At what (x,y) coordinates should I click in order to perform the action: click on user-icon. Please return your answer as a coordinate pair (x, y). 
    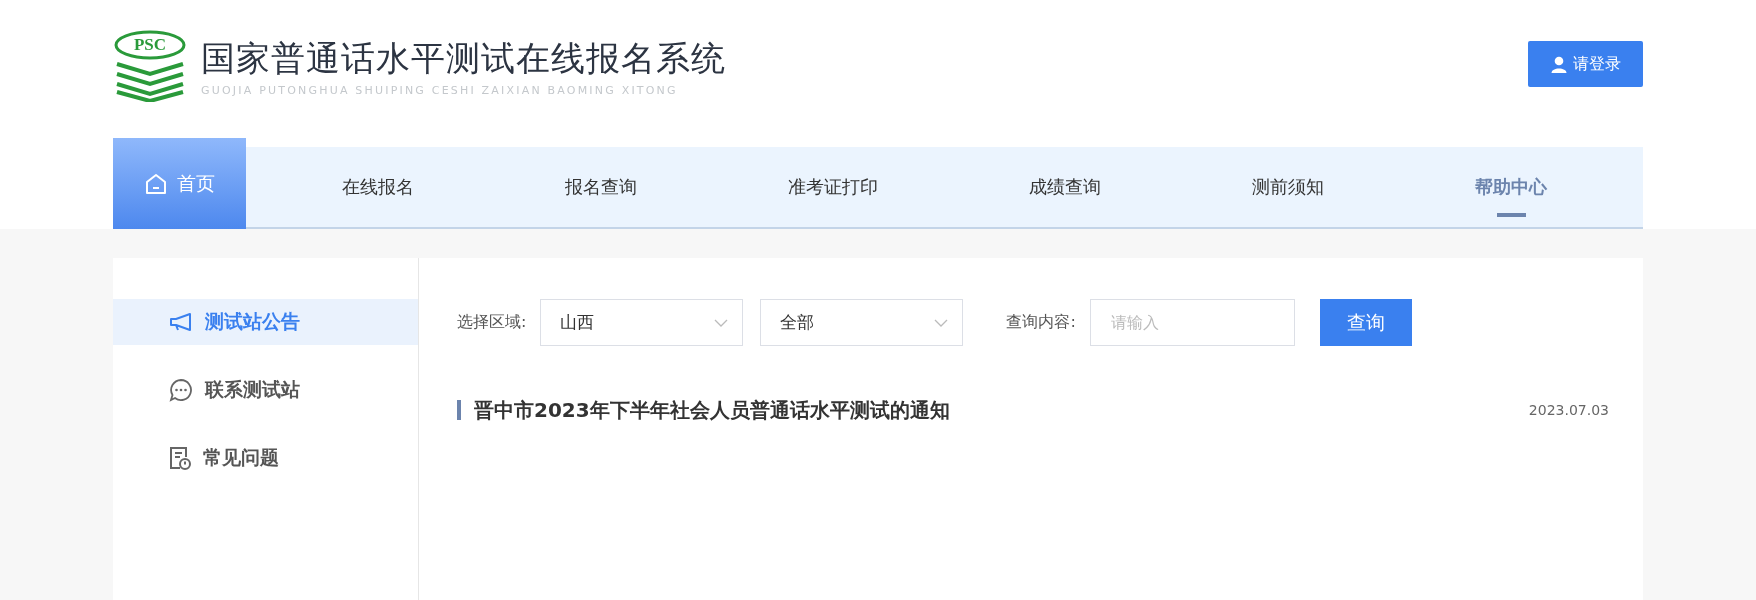
    Looking at the image, I should click on (1558, 64).